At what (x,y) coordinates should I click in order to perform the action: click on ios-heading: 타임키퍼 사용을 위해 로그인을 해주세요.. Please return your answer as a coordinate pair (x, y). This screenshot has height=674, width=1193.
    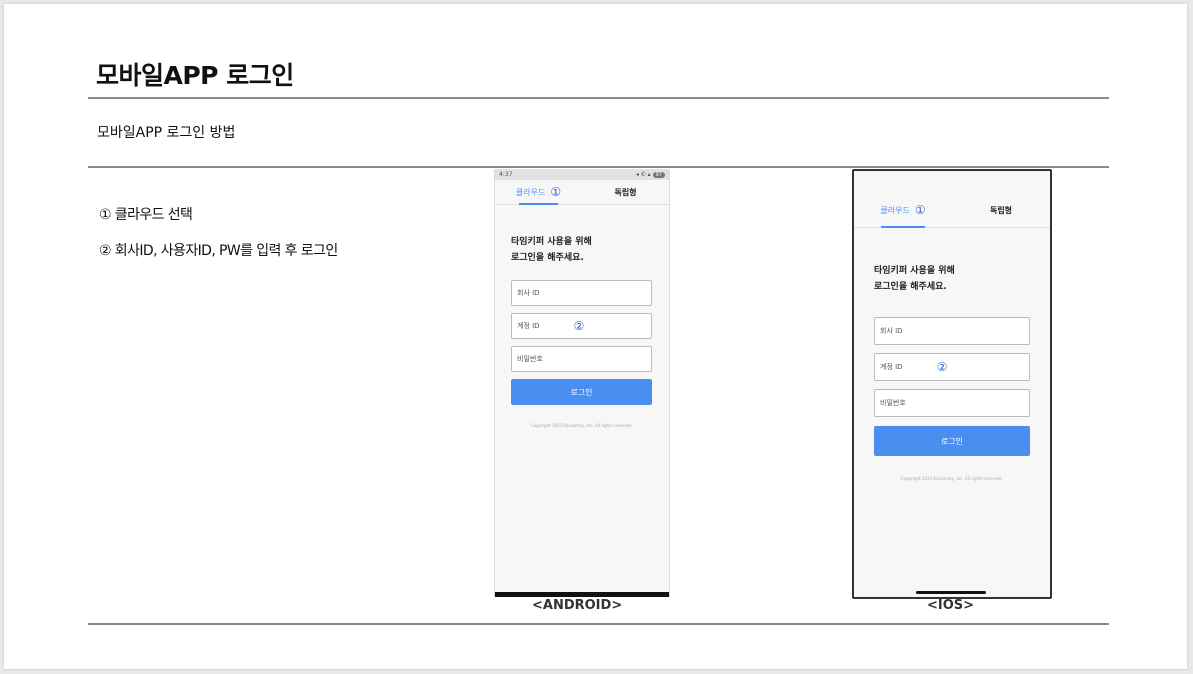
    Looking at the image, I should click on (962, 279).